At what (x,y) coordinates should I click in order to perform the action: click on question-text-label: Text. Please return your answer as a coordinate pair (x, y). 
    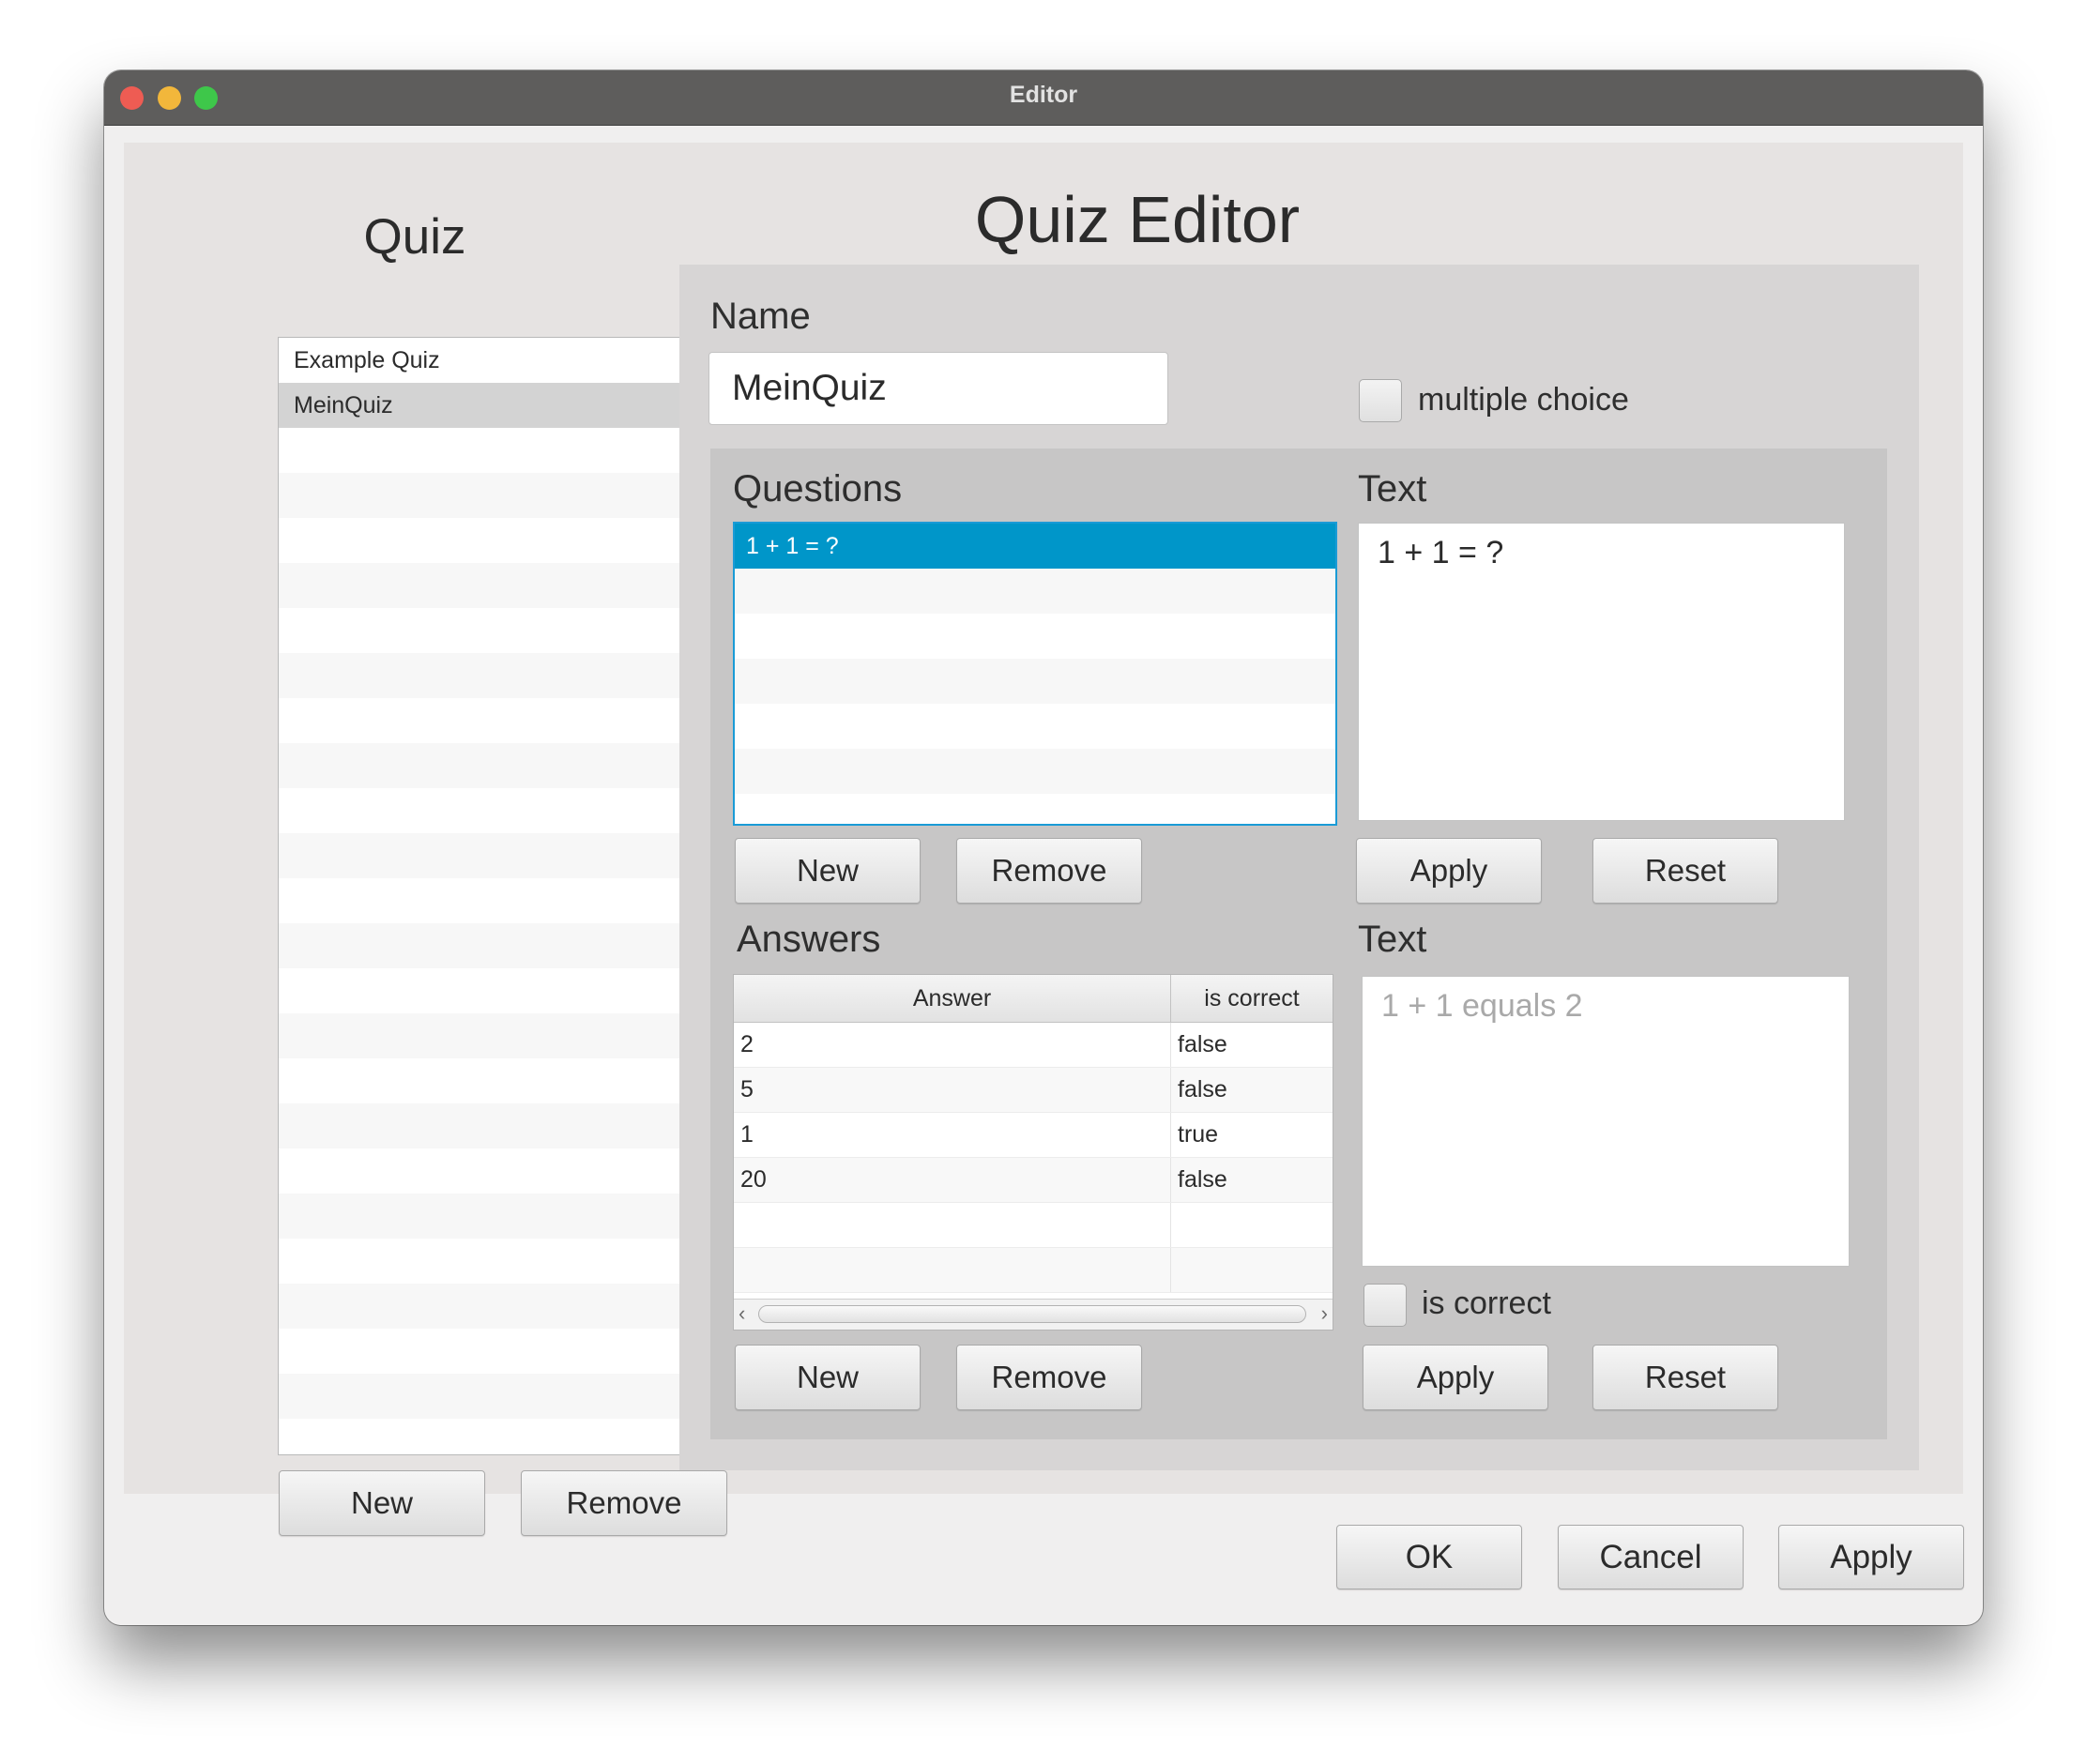
    Looking at the image, I should click on (1392, 488).